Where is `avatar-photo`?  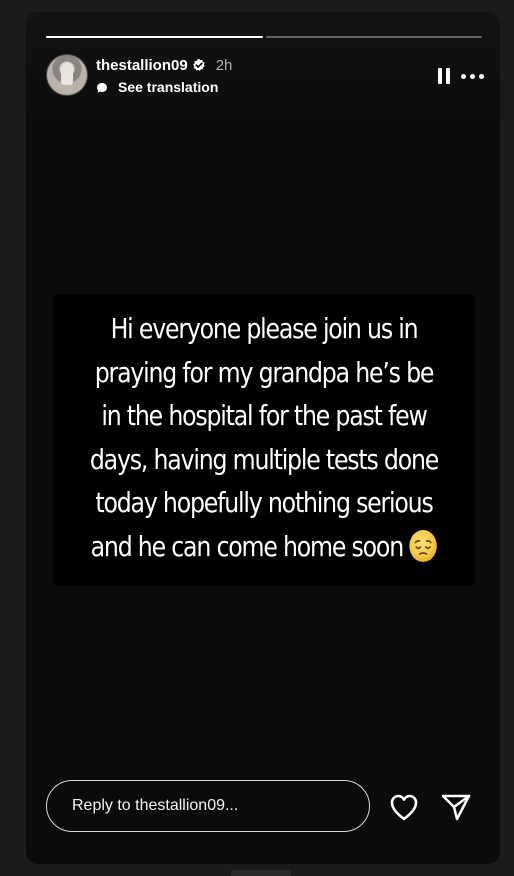 avatar-photo is located at coordinates (67, 74).